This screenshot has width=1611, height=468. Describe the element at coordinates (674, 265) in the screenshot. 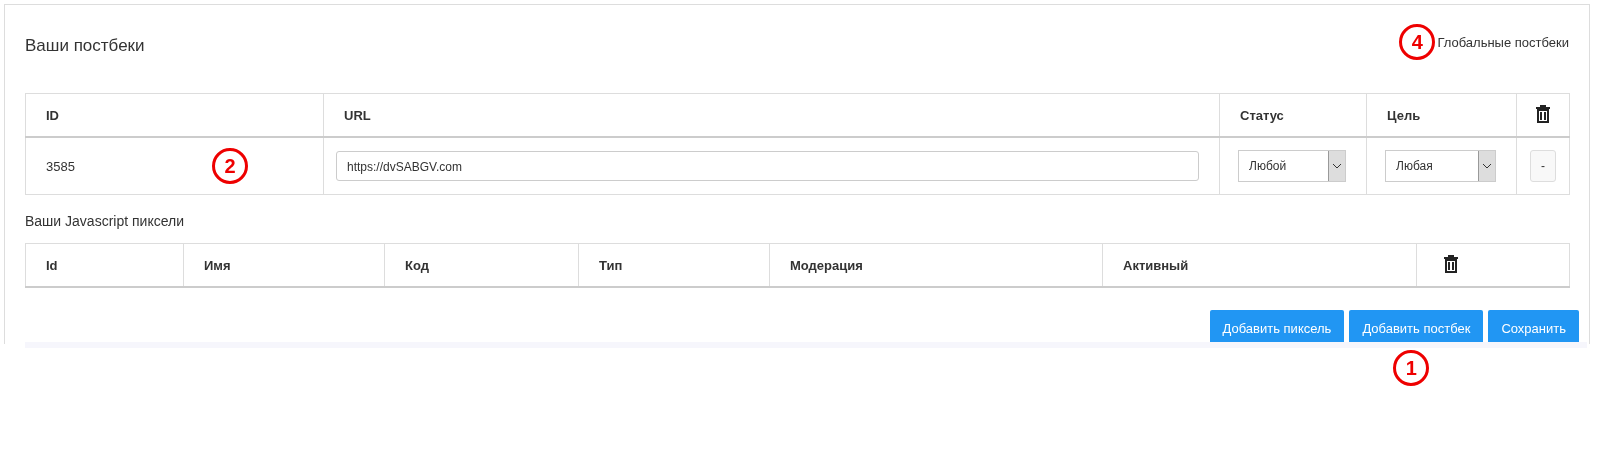

I see `column-header: Тип` at that location.